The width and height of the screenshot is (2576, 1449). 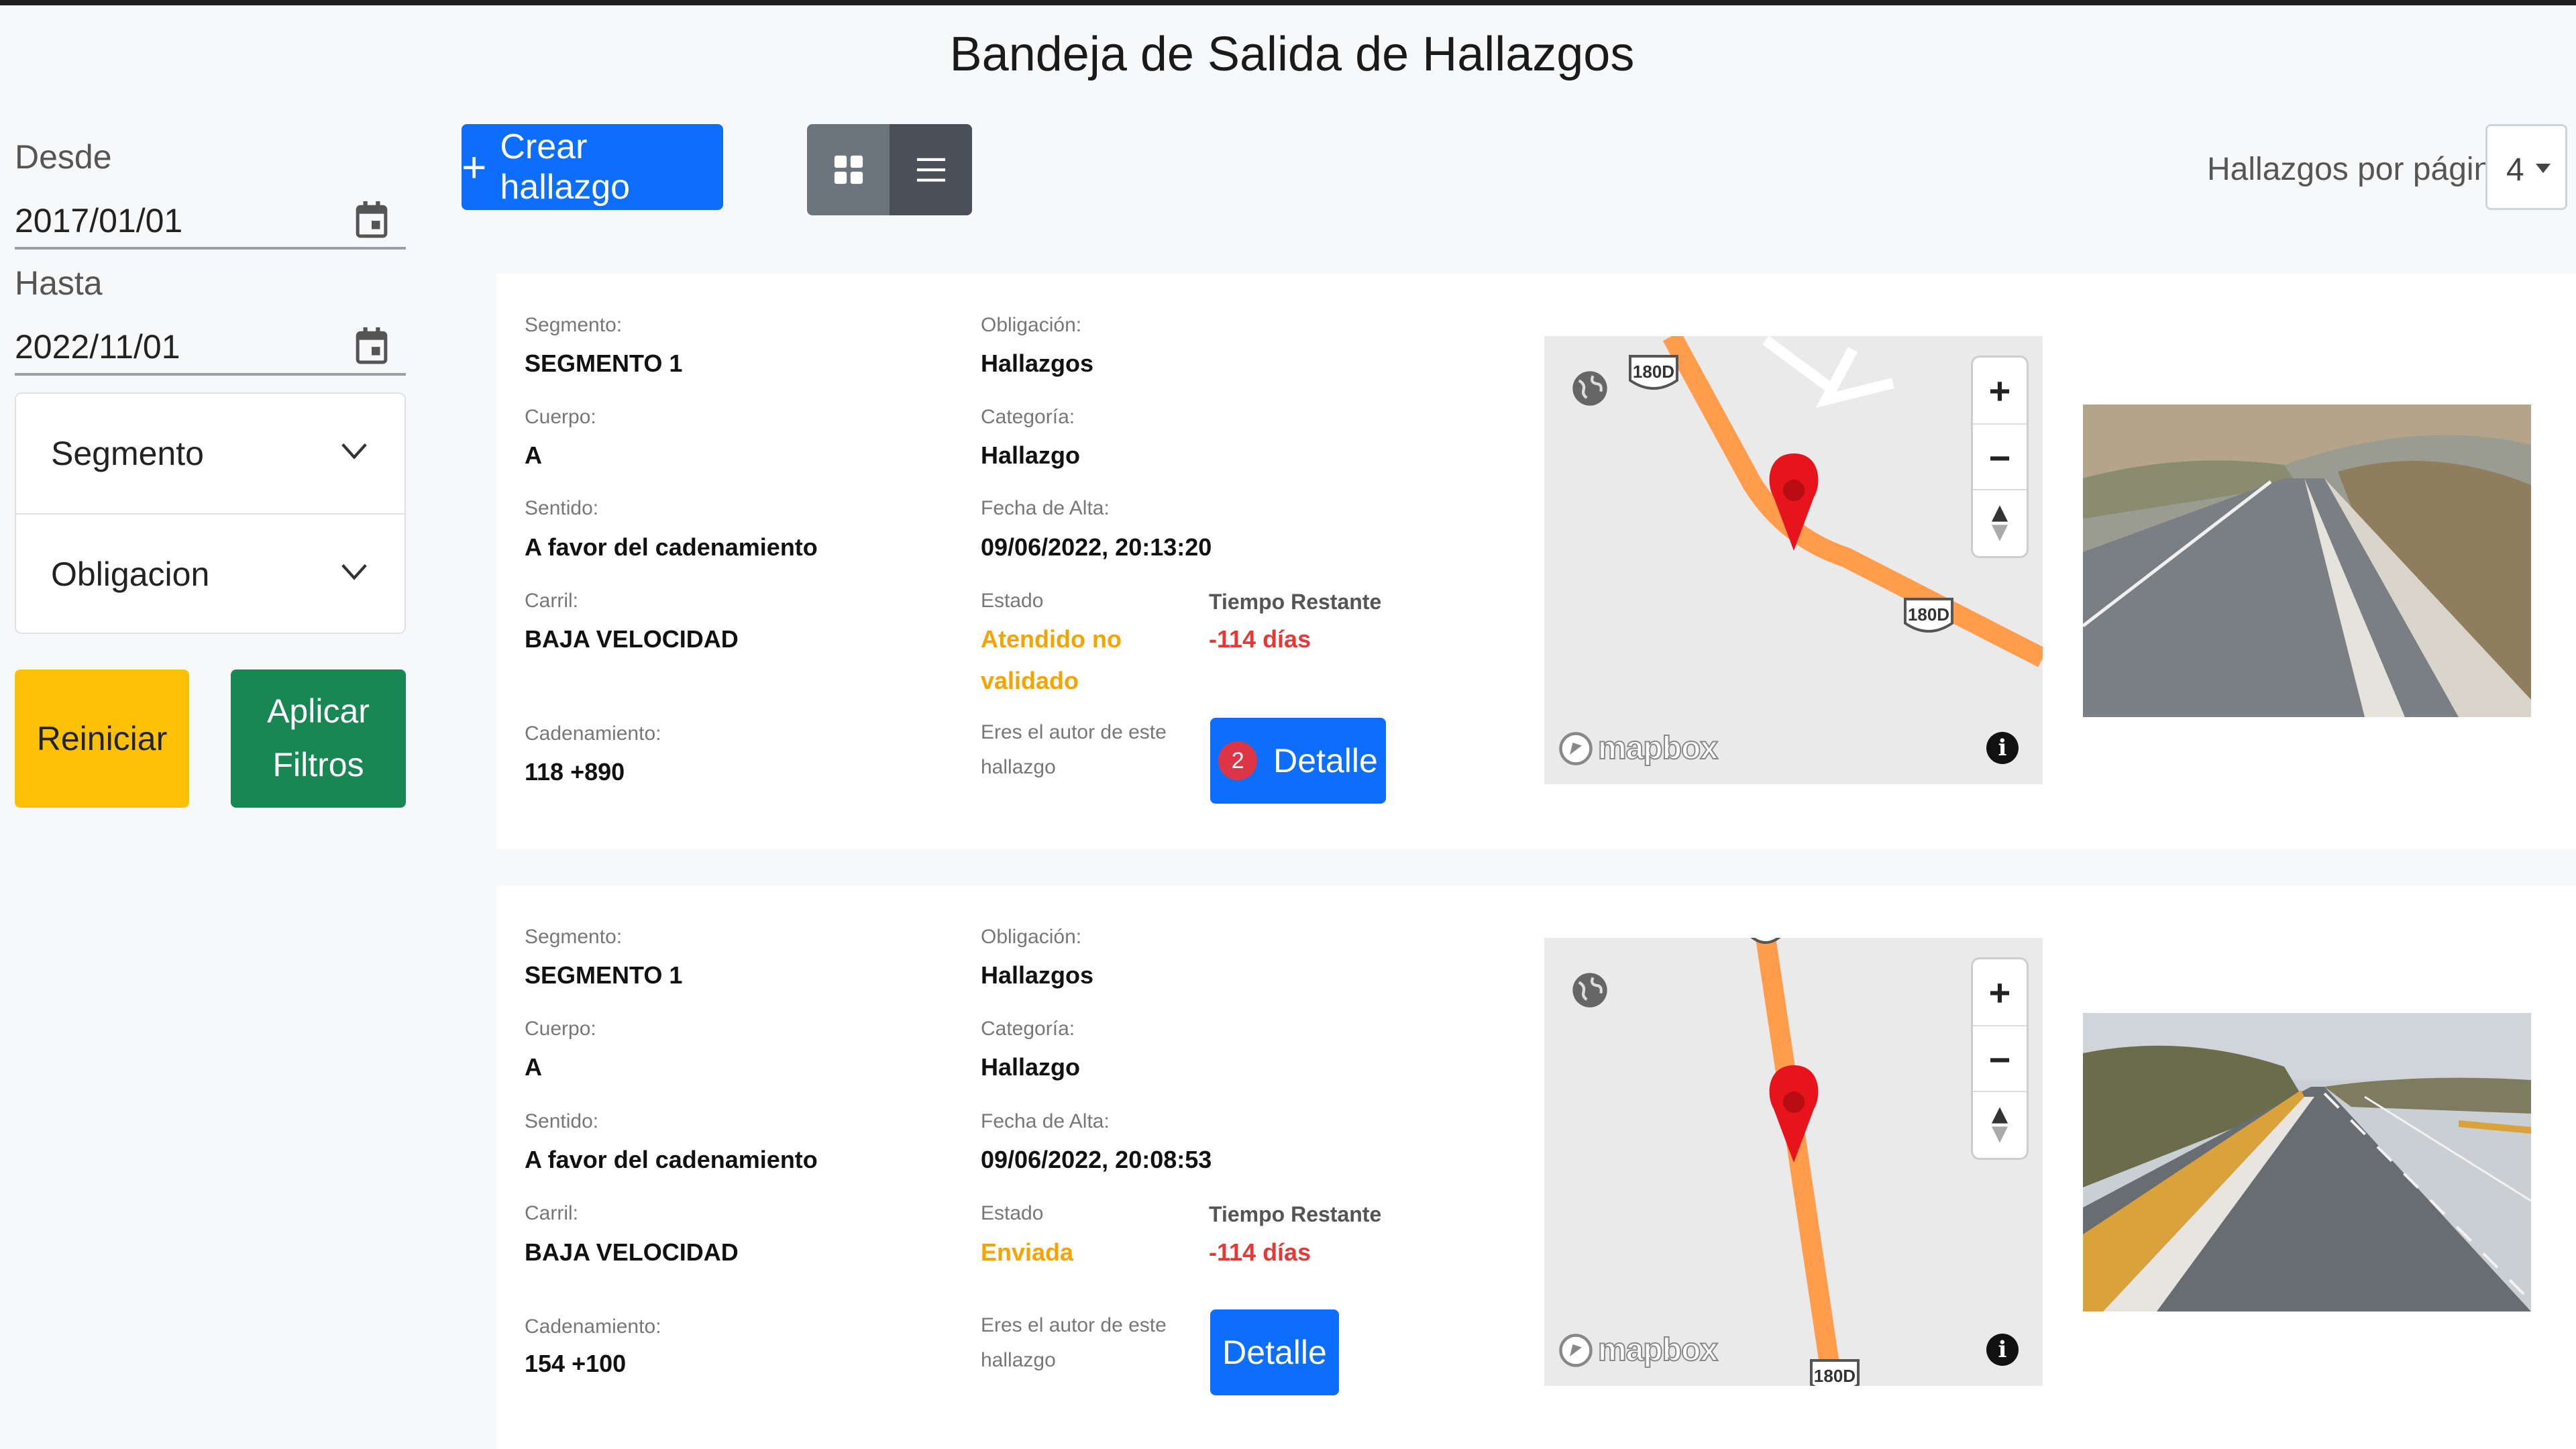 What do you see at coordinates (1051, 639) in the screenshot?
I see `status-value: Atendido no` at bounding box center [1051, 639].